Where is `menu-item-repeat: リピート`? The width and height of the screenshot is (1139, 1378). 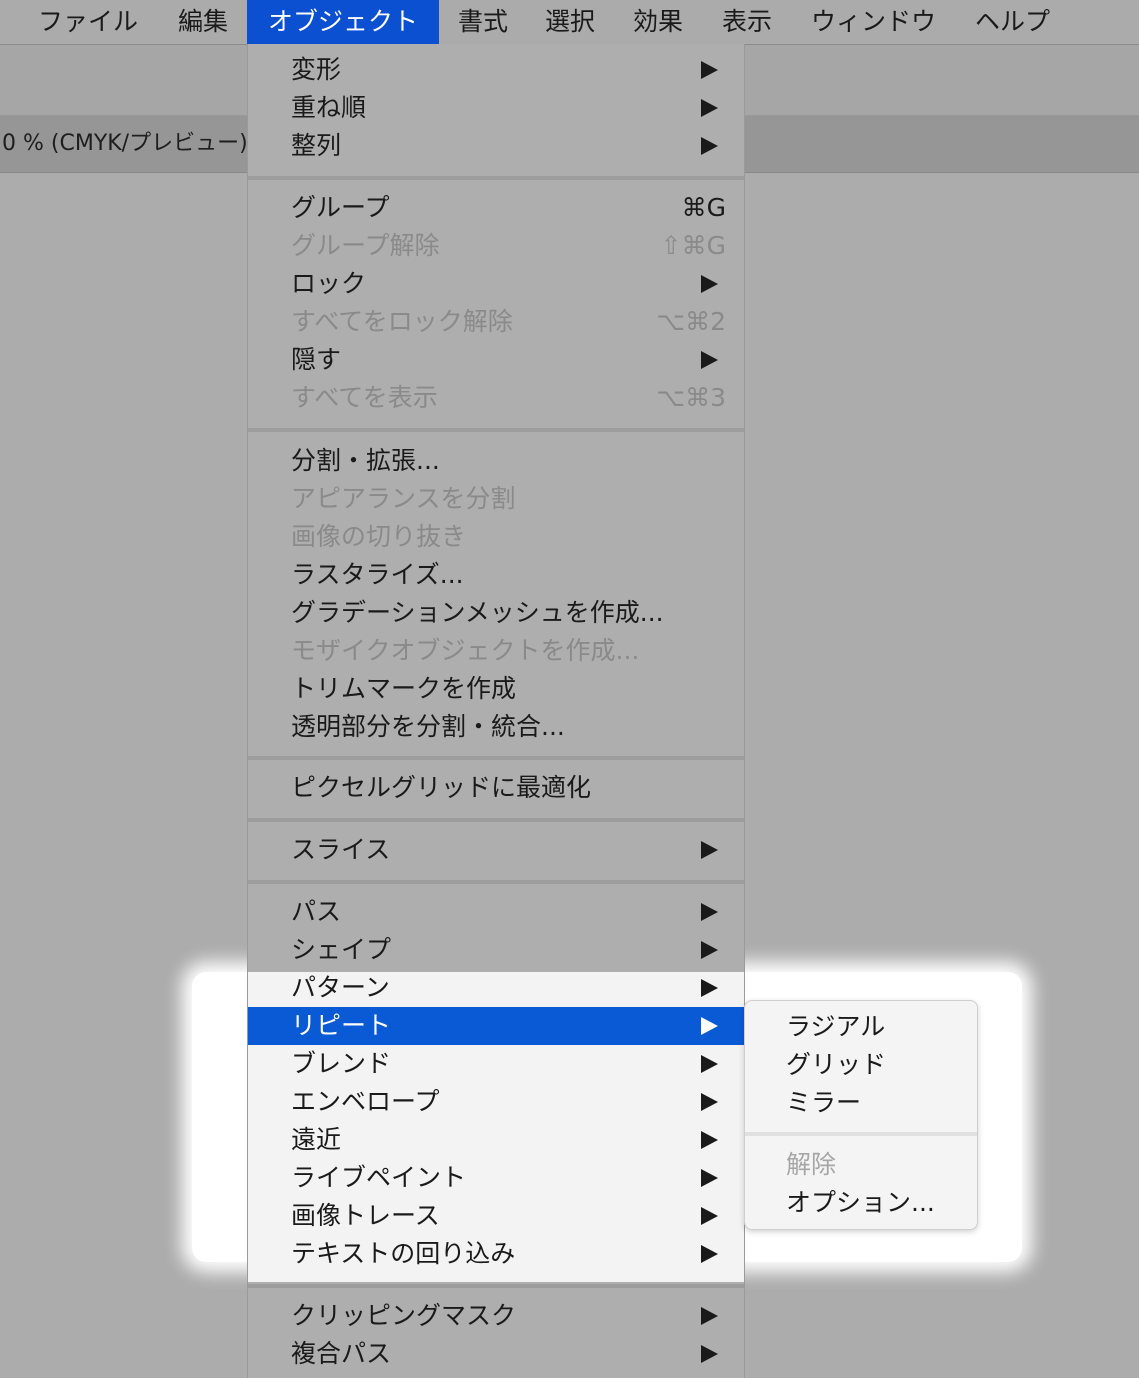
menu-item-repeat: リピート is located at coordinates (496, 1026).